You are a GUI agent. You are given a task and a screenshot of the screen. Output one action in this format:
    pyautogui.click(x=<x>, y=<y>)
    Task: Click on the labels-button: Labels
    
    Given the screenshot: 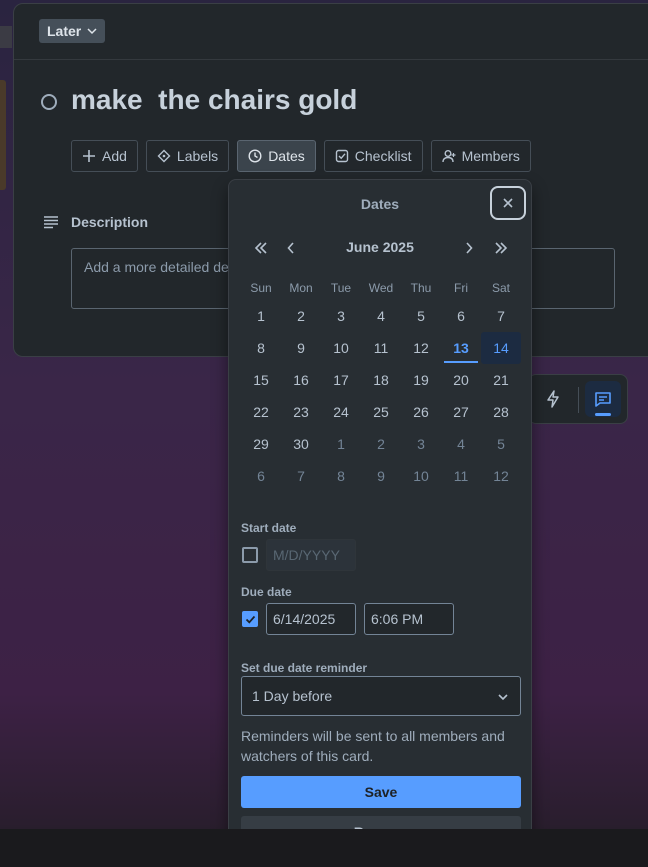 What is the action you would take?
    pyautogui.click(x=187, y=156)
    